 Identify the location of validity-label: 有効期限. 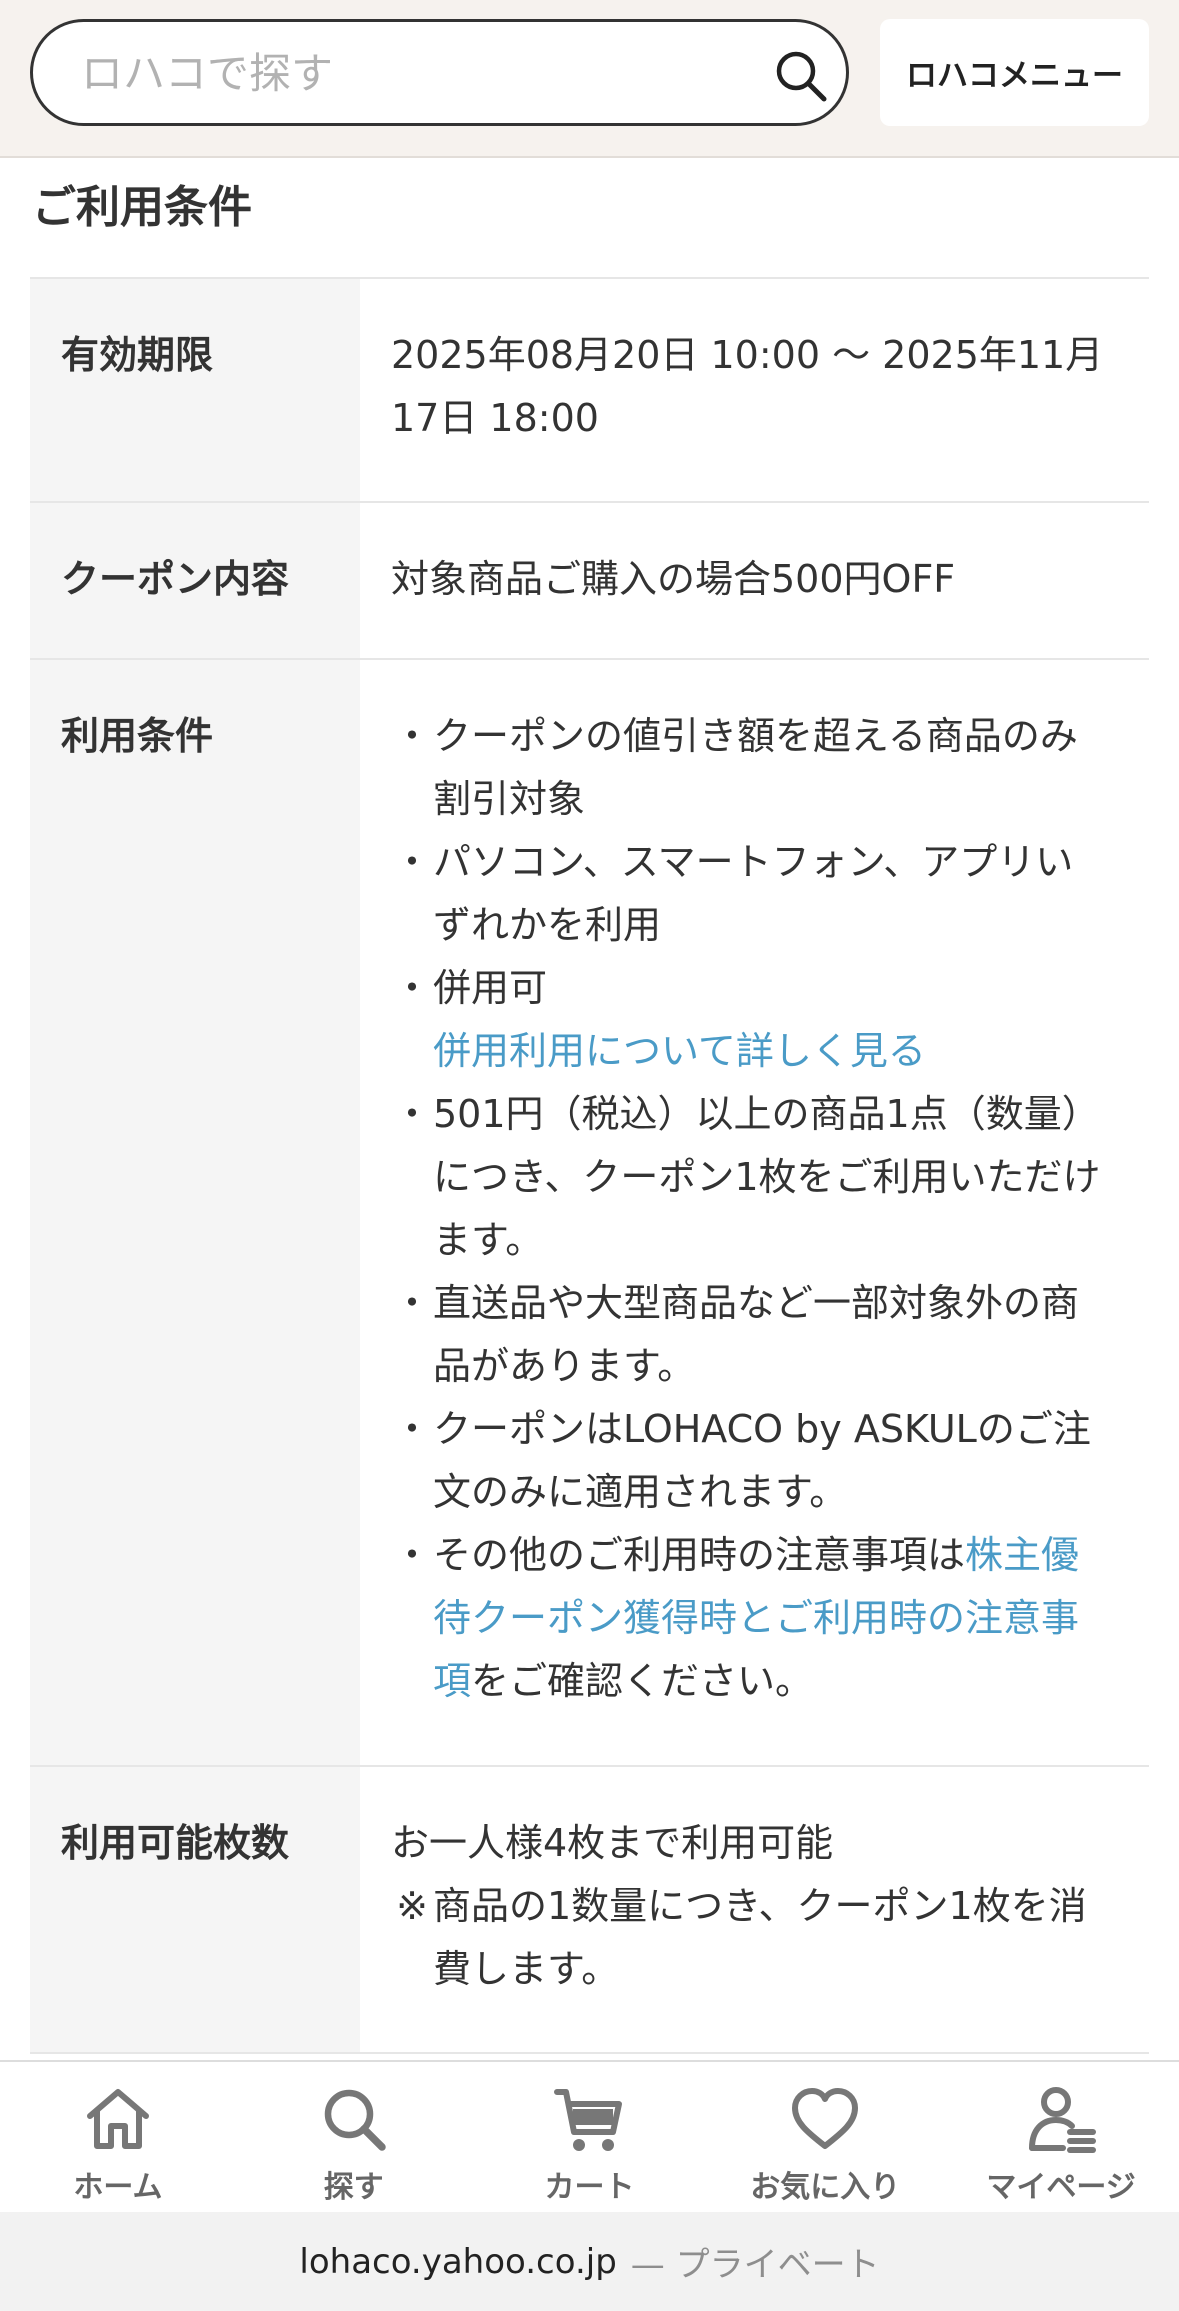
(195, 390).